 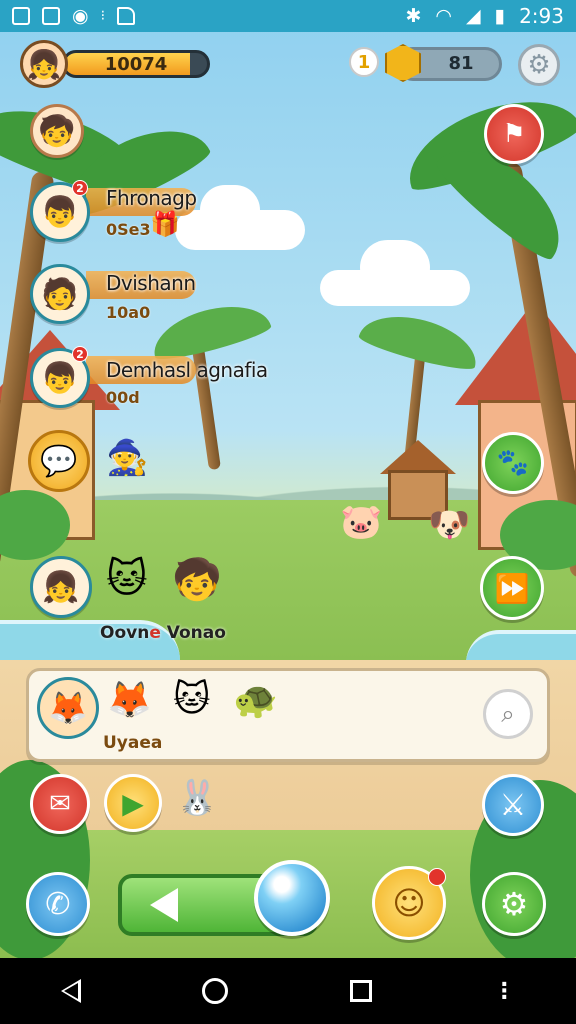 What do you see at coordinates (288, 16) in the screenshot?
I see `status-bar: ◉ ⁝ ✱ ◠ ◢ ▮ 2:93` at bounding box center [288, 16].